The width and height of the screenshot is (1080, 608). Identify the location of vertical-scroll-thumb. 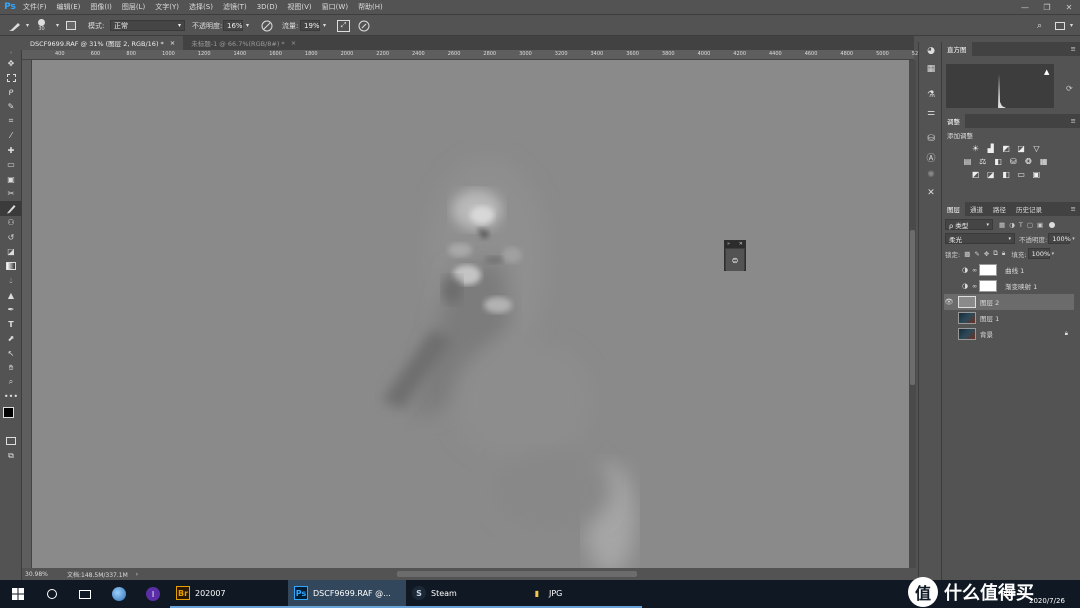
(912, 307).